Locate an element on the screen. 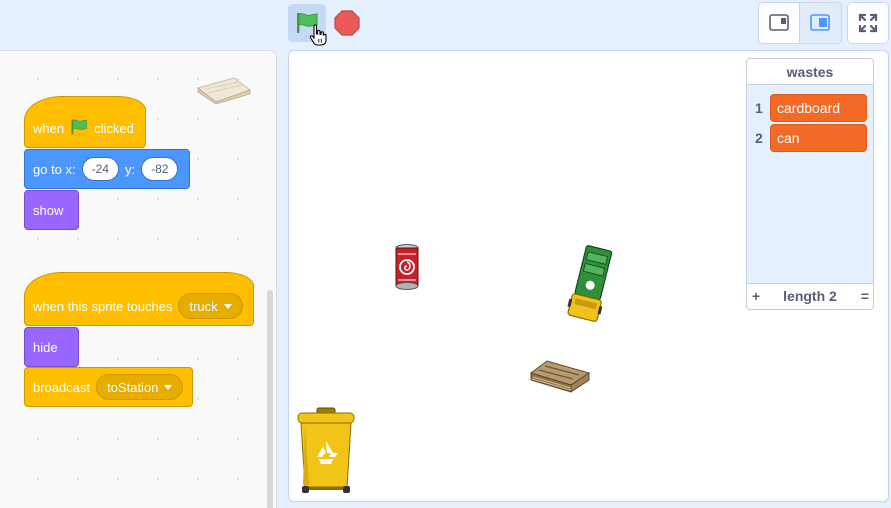 This screenshot has height=508, width=891. broadcast-label: broadcast is located at coordinates (62, 387).